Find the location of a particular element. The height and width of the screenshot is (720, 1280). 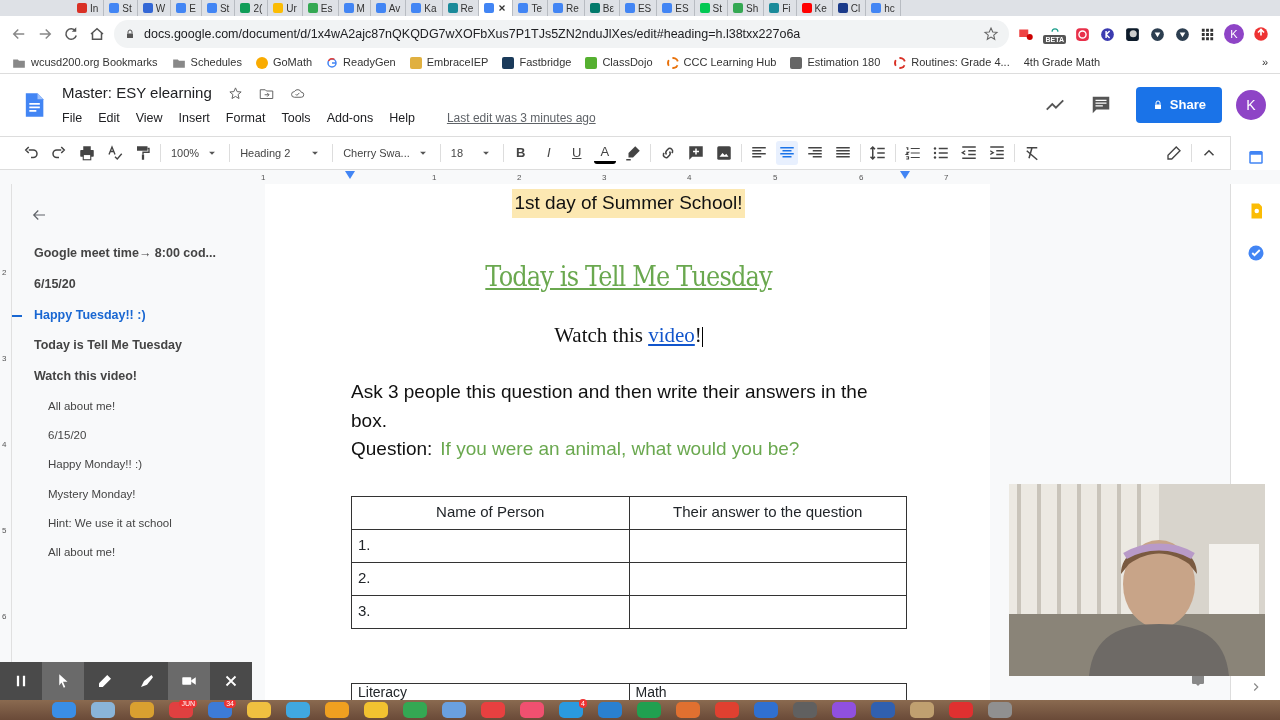

outline-item: Today is Tell Me Tuesday is located at coordinates (138, 345).